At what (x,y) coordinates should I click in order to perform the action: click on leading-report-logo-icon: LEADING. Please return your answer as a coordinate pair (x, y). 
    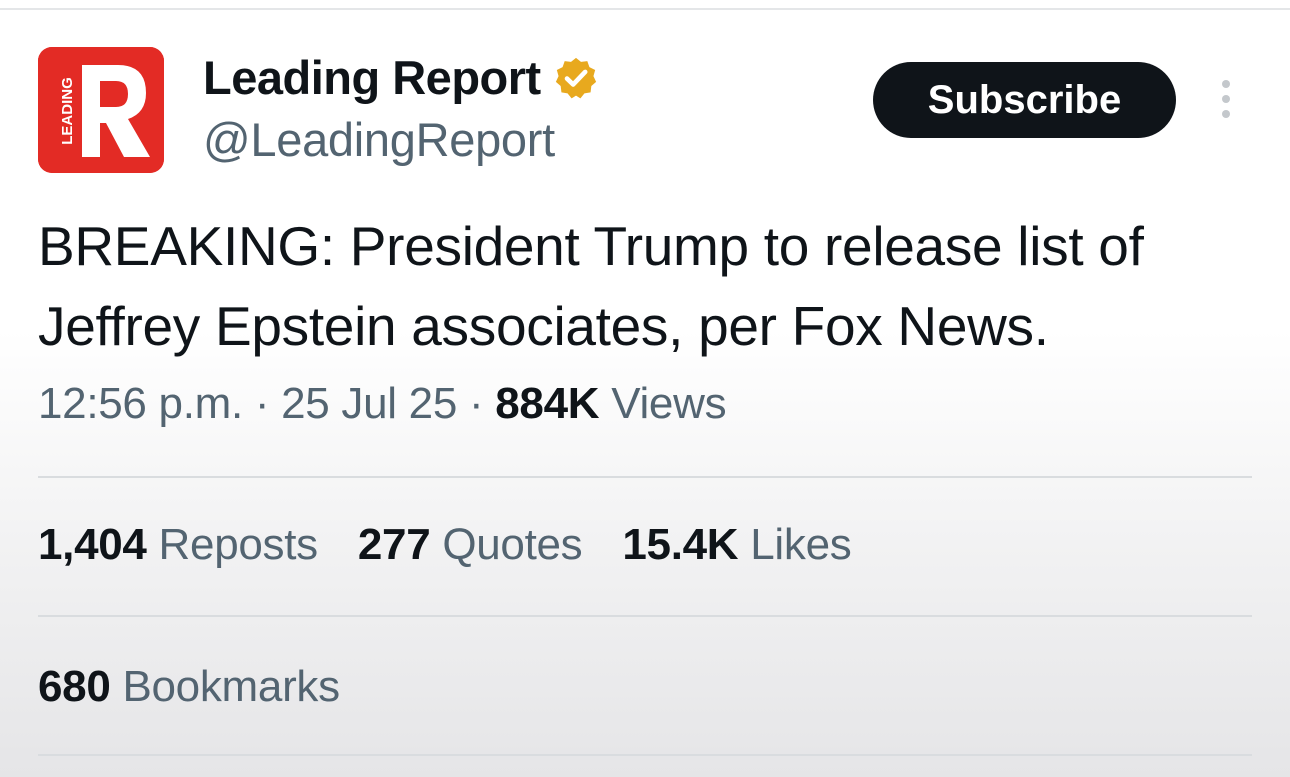
    Looking at the image, I should click on (101, 110).